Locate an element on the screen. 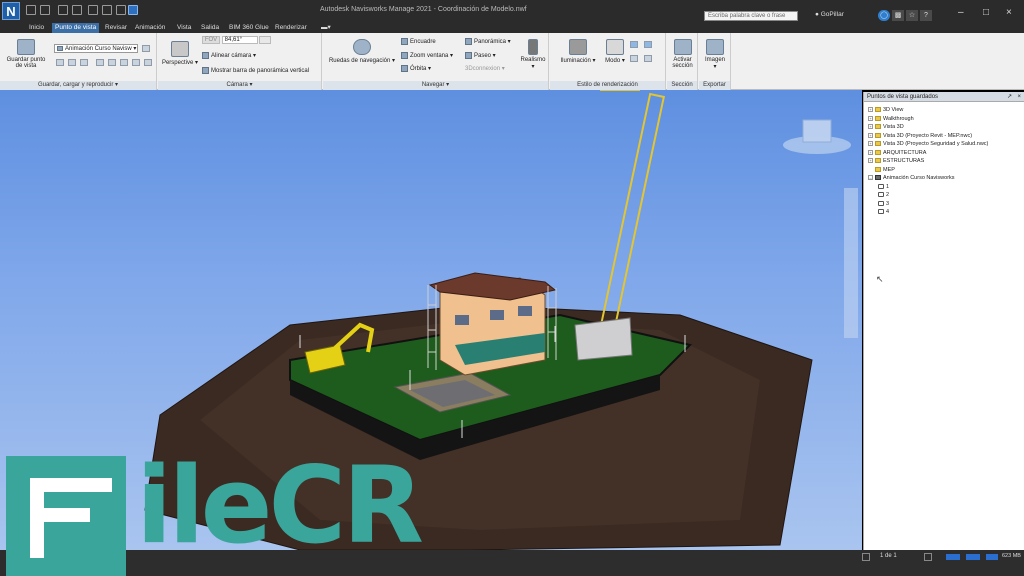 The image size is (1024, 576). viewpoint-folder: +3D View is located at coordinates (928, 110).